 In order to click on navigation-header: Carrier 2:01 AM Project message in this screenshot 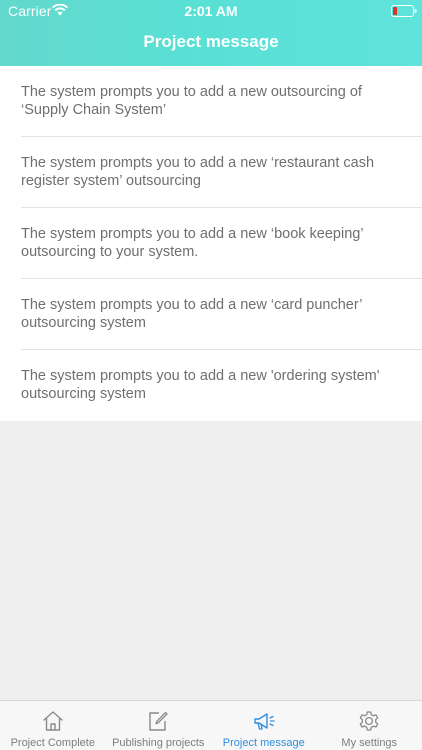, I will do `click(211, 33)`.